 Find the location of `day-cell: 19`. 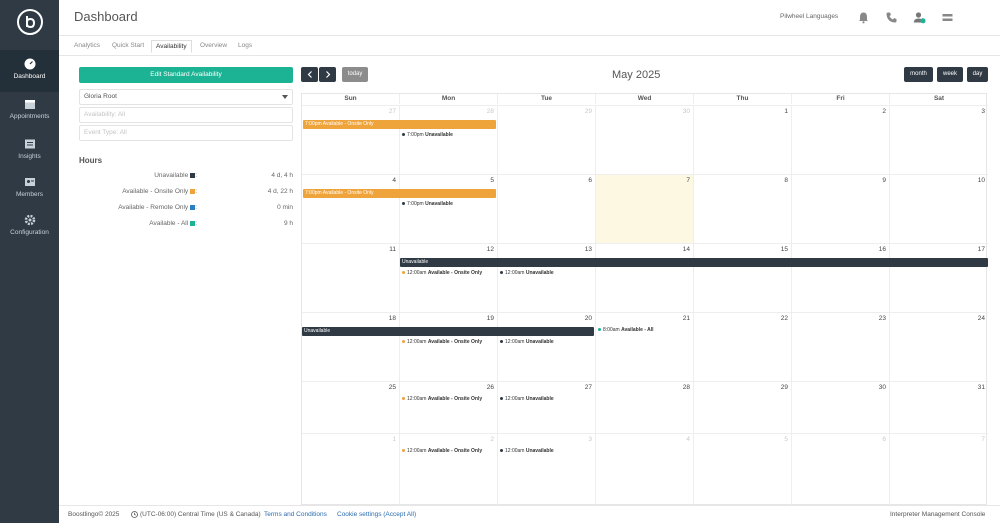

day-cell: 19 is located at coordinates (449, 346).